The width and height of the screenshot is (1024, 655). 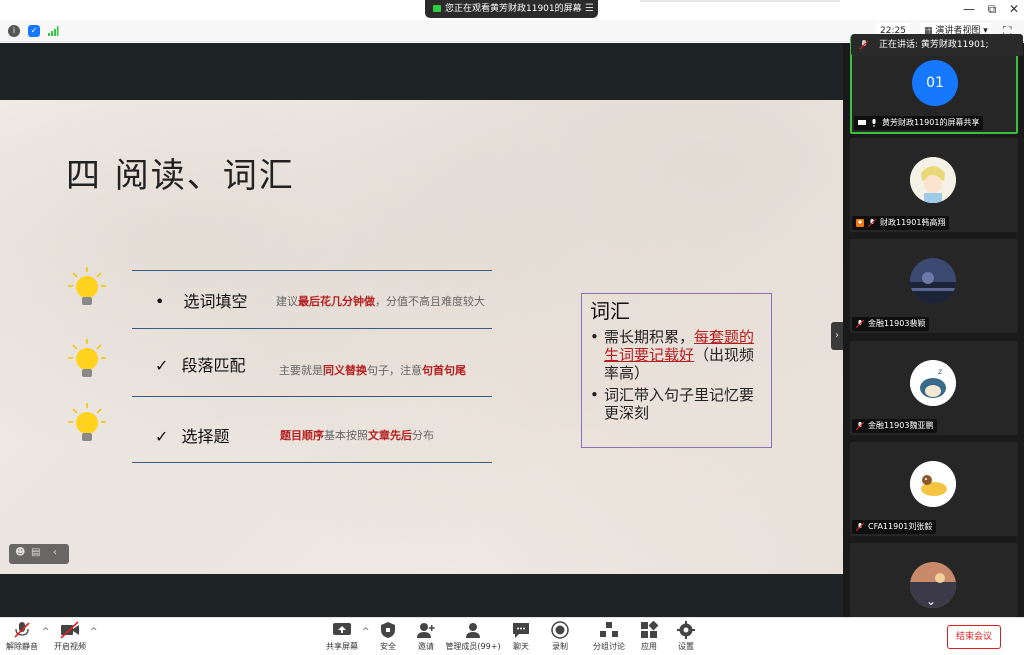 I want to click on participant-name: 金融11903魏亚鹏, so click(x=895, y=426).